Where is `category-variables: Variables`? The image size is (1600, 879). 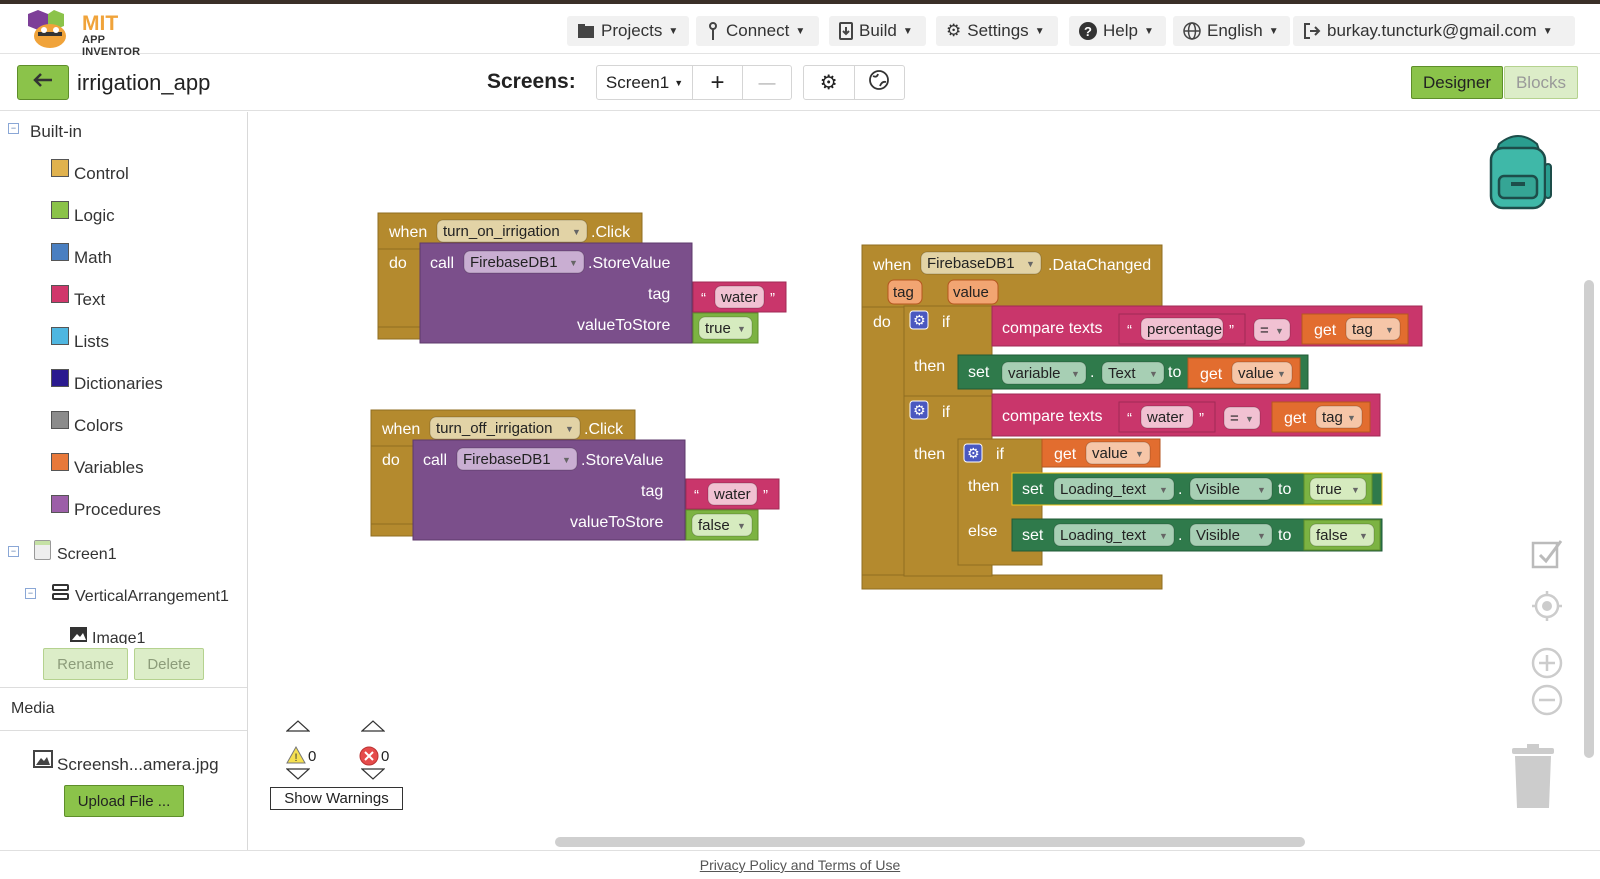
category-variables: Variables is located at coordinates (145, 464).